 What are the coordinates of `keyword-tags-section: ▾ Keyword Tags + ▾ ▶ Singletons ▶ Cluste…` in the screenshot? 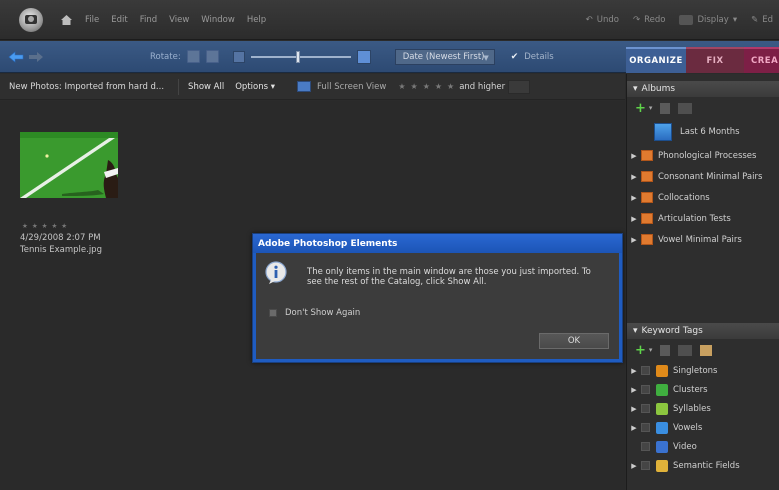 It's located at (703, 399).